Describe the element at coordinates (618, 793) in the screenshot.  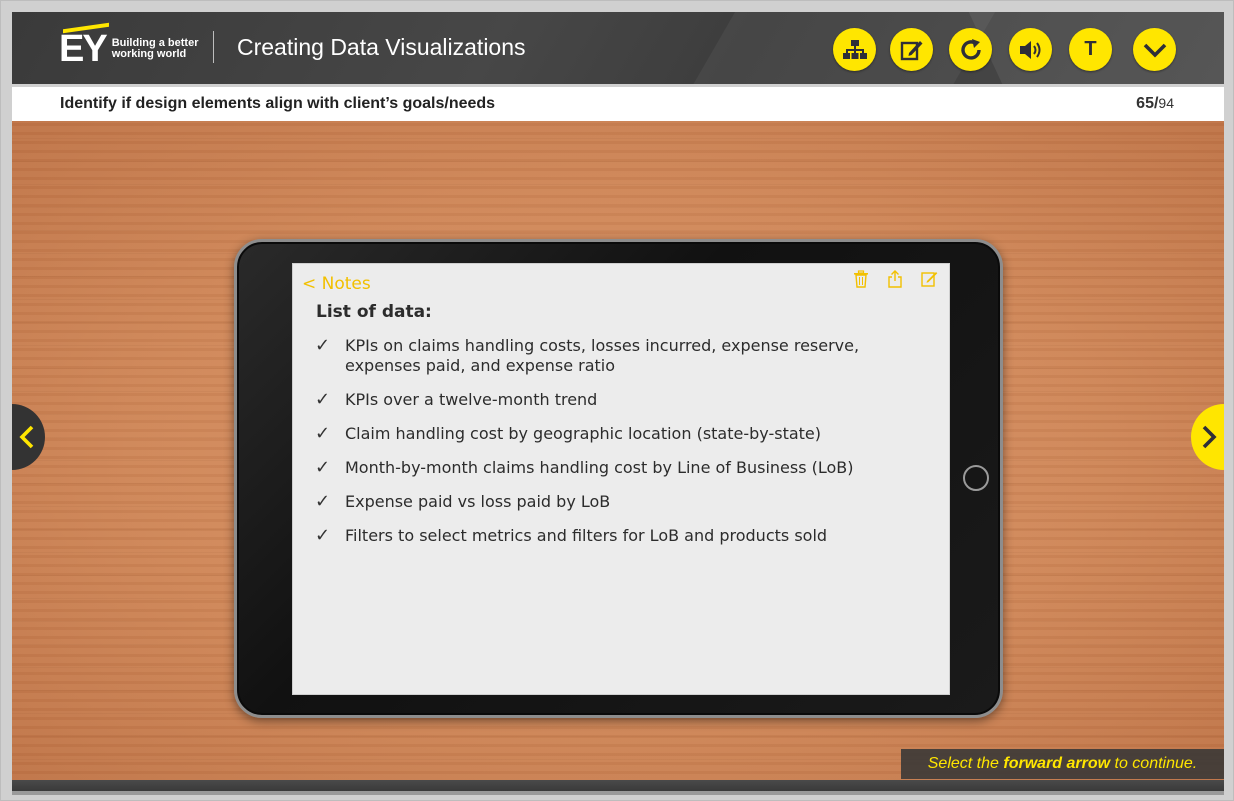
I see `bottom-border` at that location.